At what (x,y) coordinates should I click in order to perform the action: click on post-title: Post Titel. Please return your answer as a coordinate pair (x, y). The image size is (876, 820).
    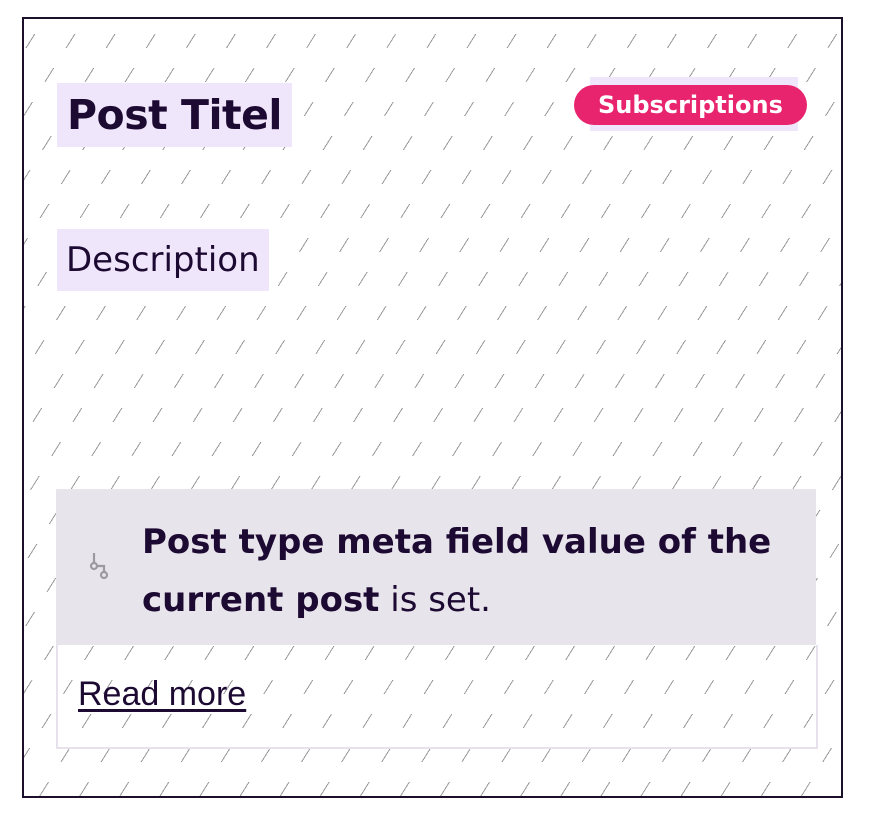
    Looking at the image, I should click on (174, 115).